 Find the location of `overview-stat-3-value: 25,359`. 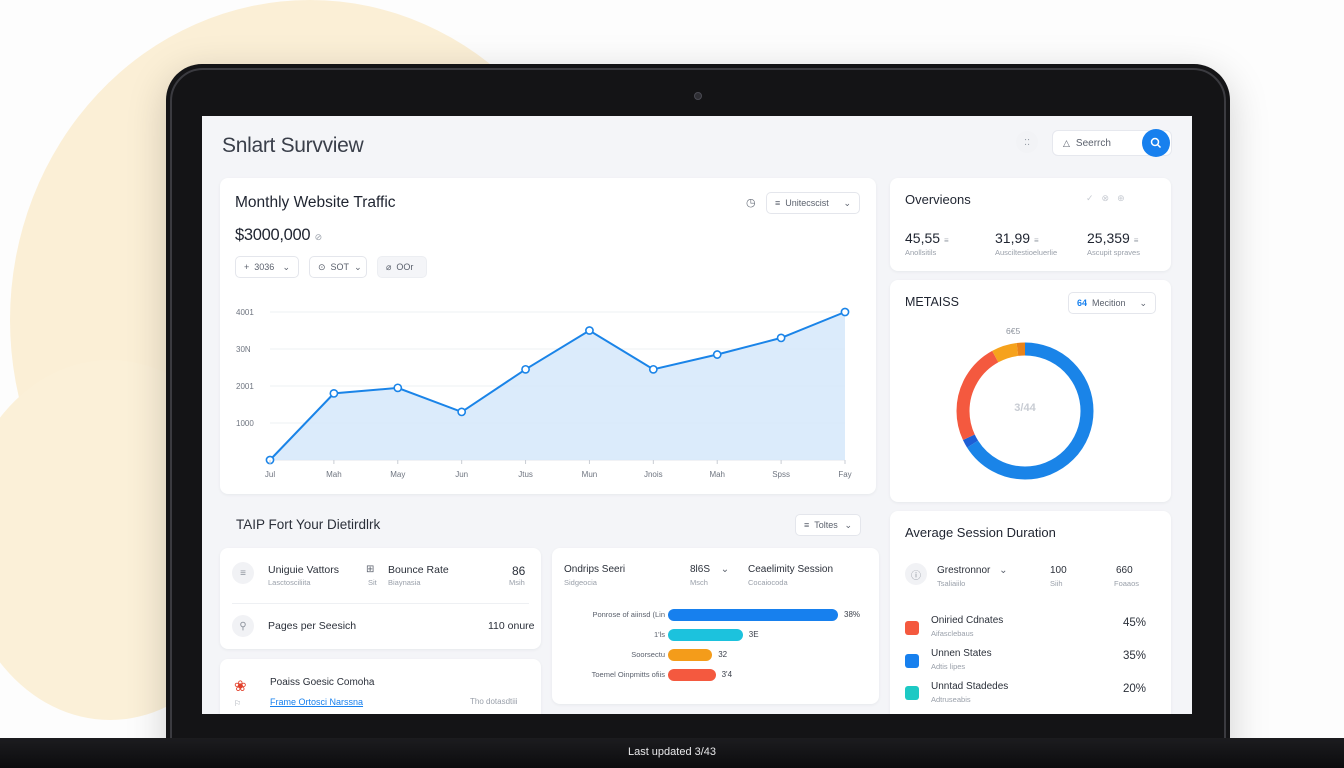

overview-stat-3-value: 25,359 is located at coordinates (1108, 238).